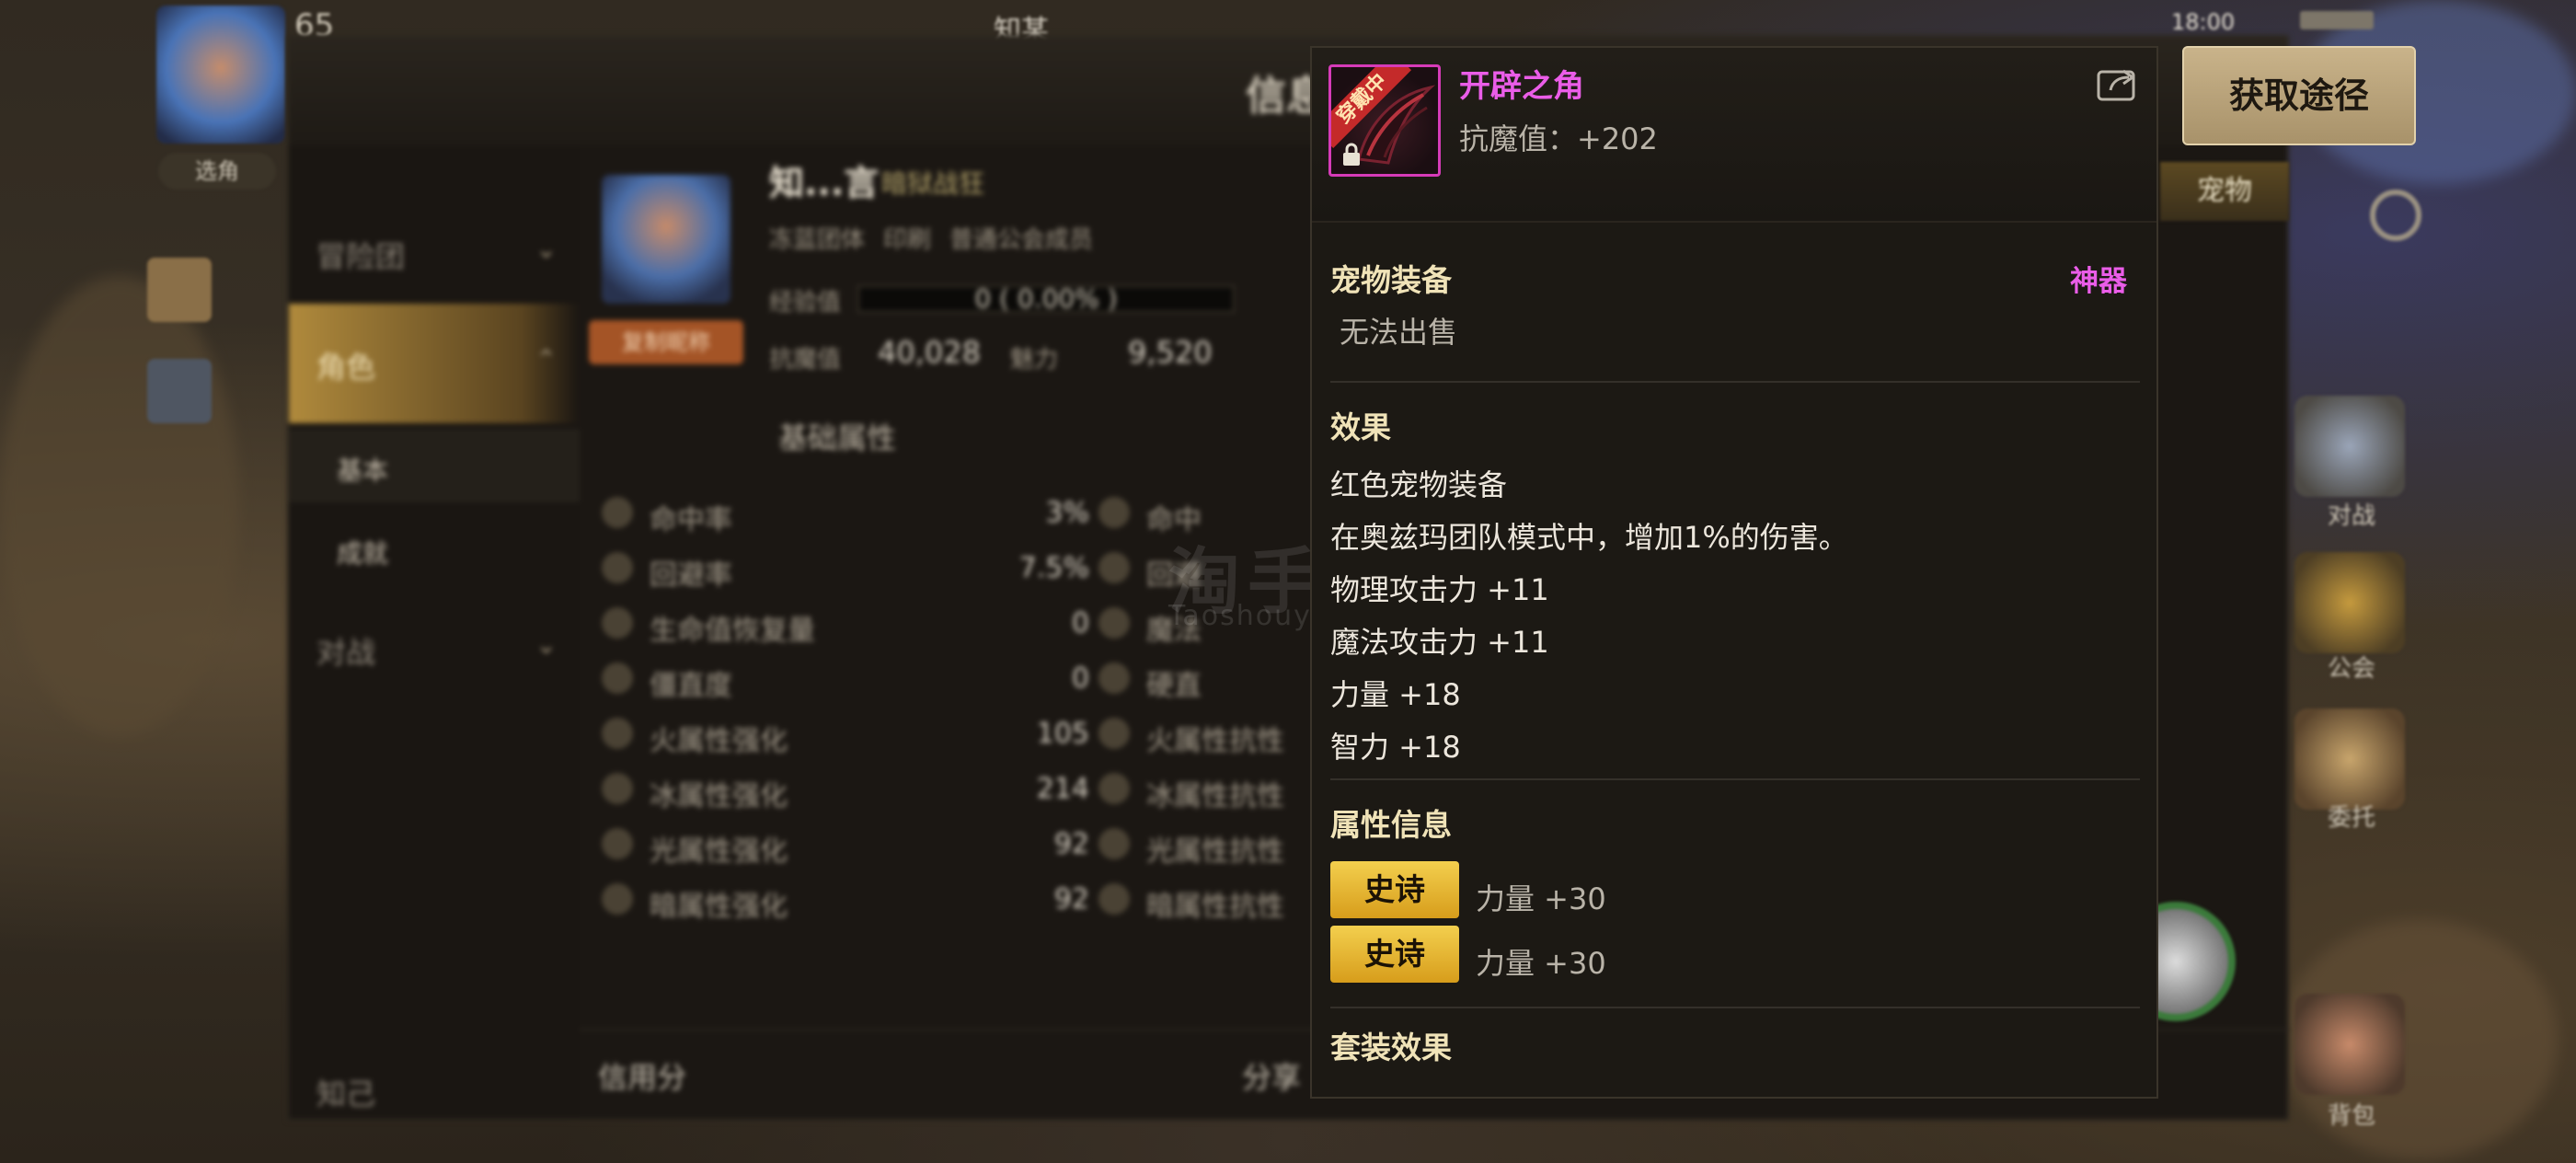  What do you see at coordinates (845, 624) in the screenshot?
I see `attribute-row: 生命值恢复量 0` at bounding box center [845, 624].